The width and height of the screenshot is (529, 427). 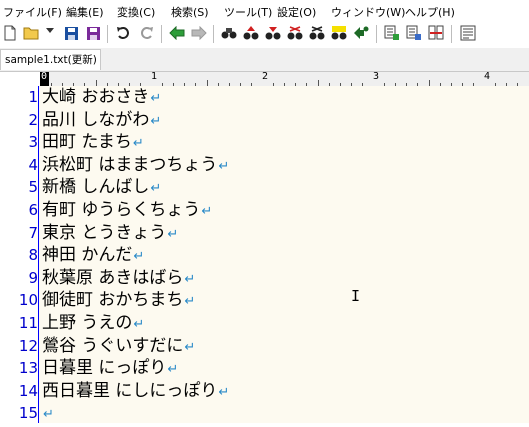 I want to click on line-text: 神田 かんだ, so click(x=87, y=255).